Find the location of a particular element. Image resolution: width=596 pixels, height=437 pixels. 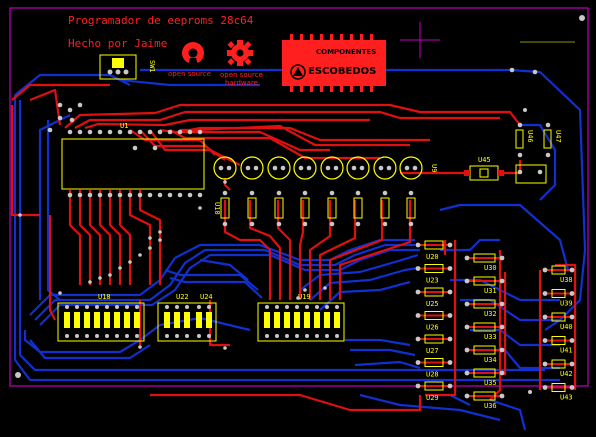

resistor-u29: U29 is located at coordinates (434, 391).